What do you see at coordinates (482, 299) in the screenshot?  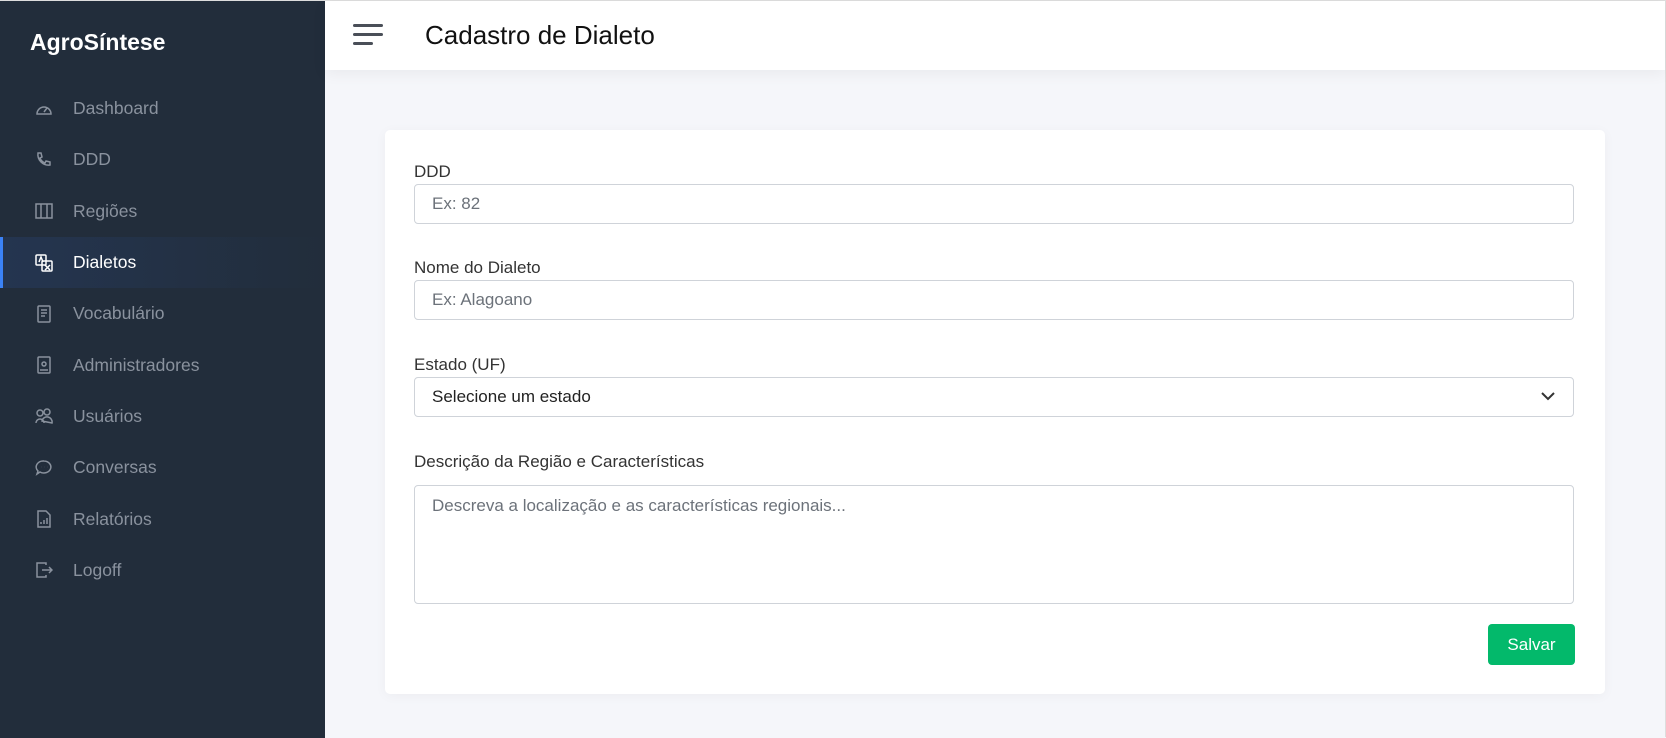 I see `nome-placeholder: Ex: Alagoano` at bounding box center [482, 299].